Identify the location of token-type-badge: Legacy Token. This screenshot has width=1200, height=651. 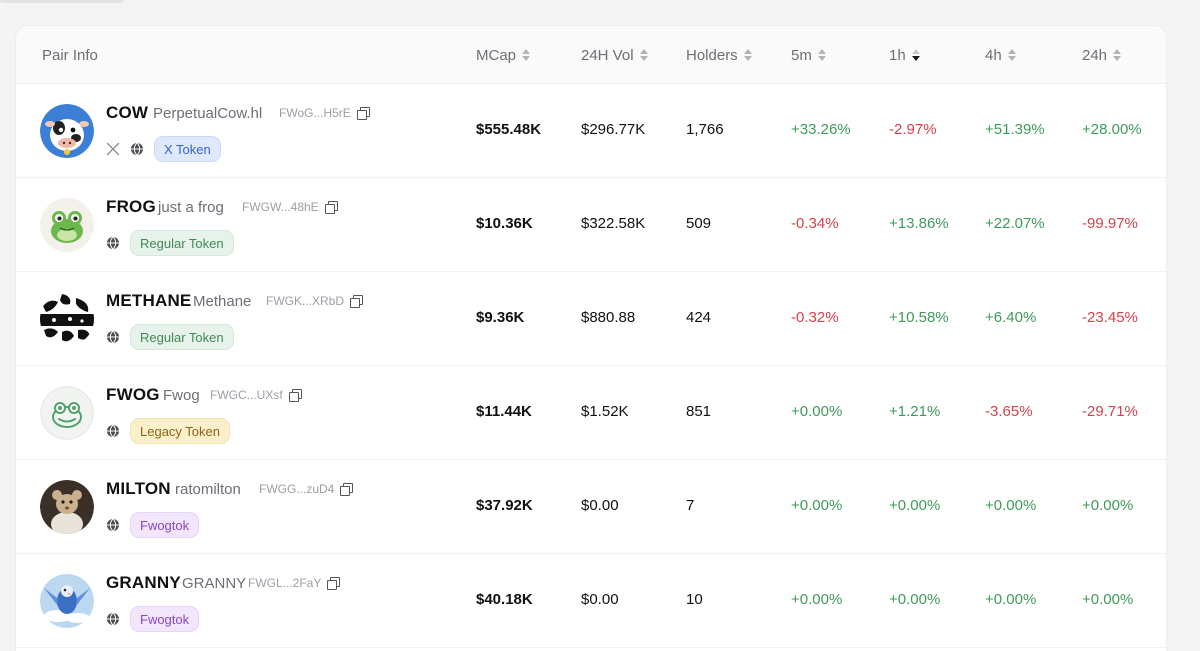
(180, 431).